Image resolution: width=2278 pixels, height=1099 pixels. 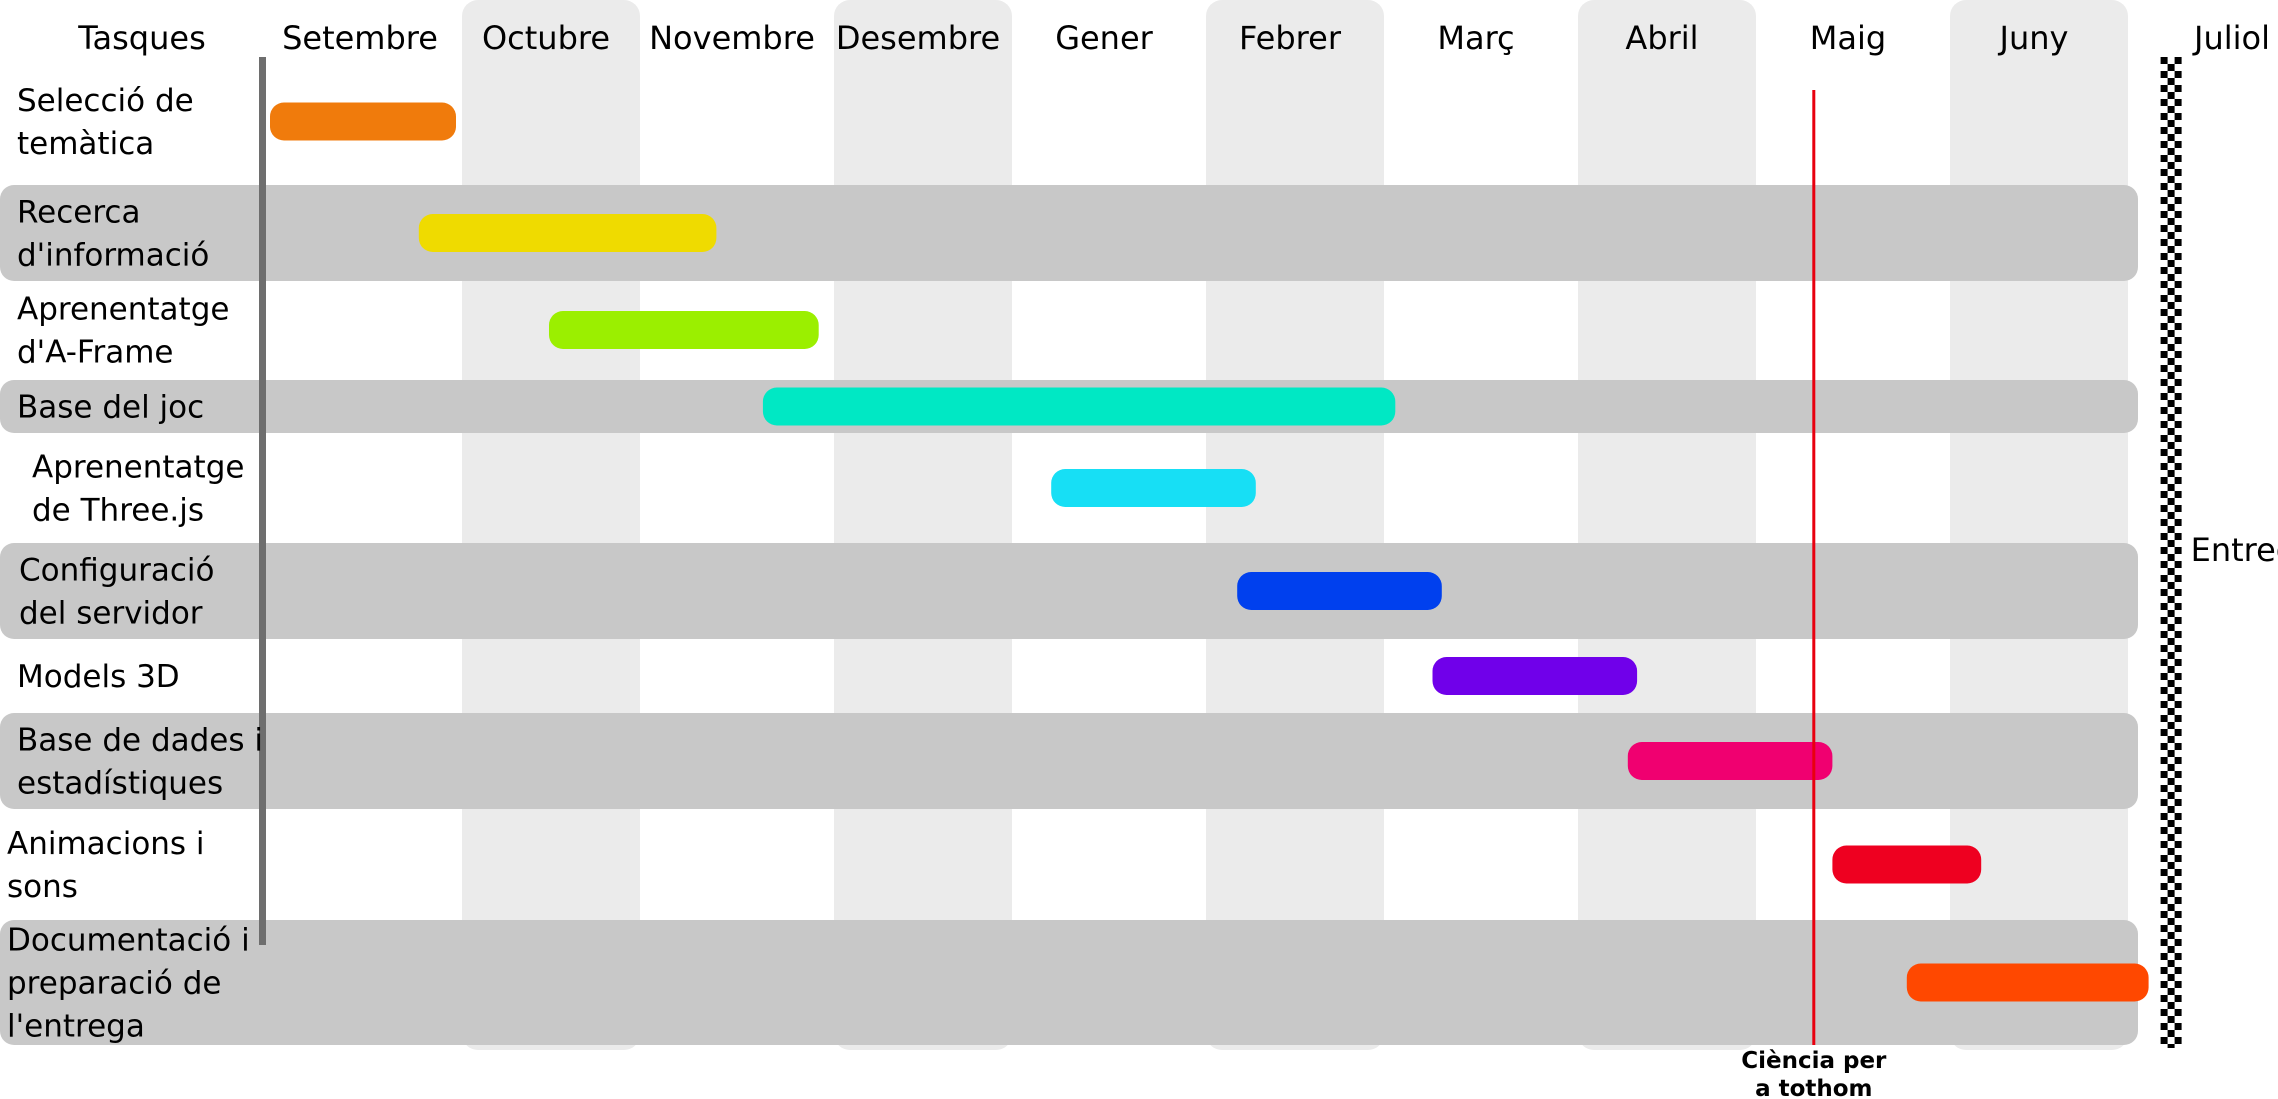 What do you see at coordinates (138, 489) in the screenshot?
I see `task-label-5: Aprenentatge de Three.js` at bounding box center [138, 489].